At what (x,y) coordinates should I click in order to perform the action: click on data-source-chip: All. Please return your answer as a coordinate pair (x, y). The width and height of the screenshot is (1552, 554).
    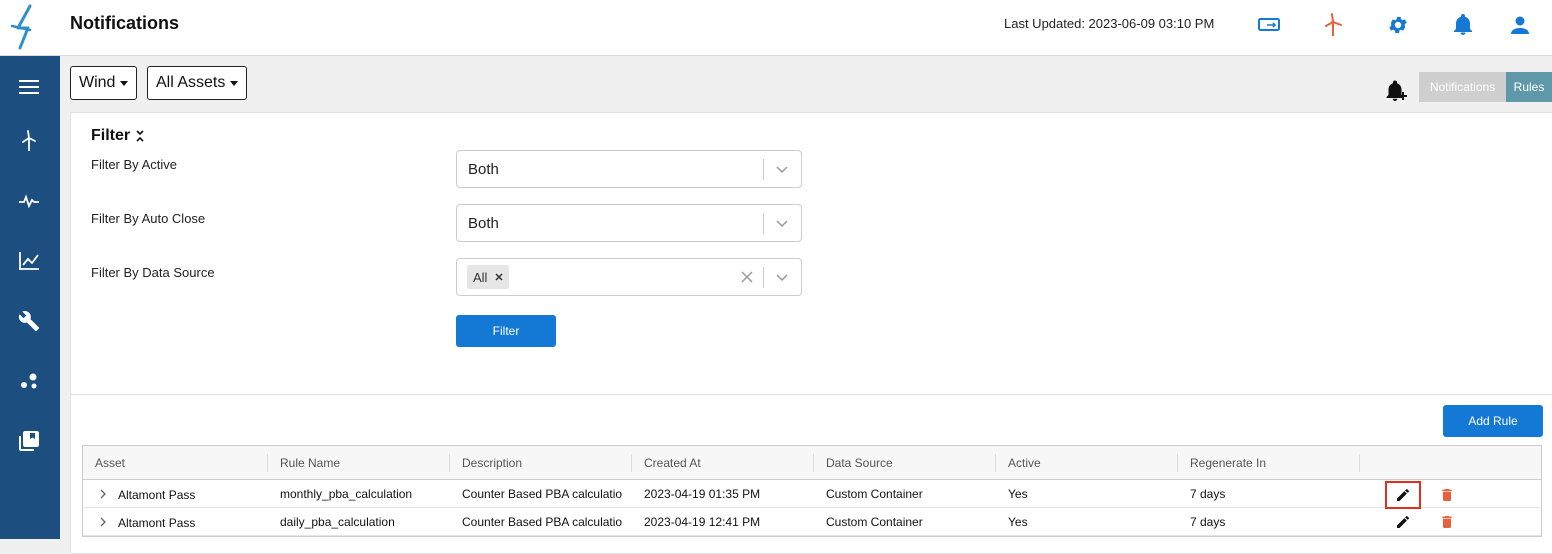
    Looking at the image, I should click on (488, 277).